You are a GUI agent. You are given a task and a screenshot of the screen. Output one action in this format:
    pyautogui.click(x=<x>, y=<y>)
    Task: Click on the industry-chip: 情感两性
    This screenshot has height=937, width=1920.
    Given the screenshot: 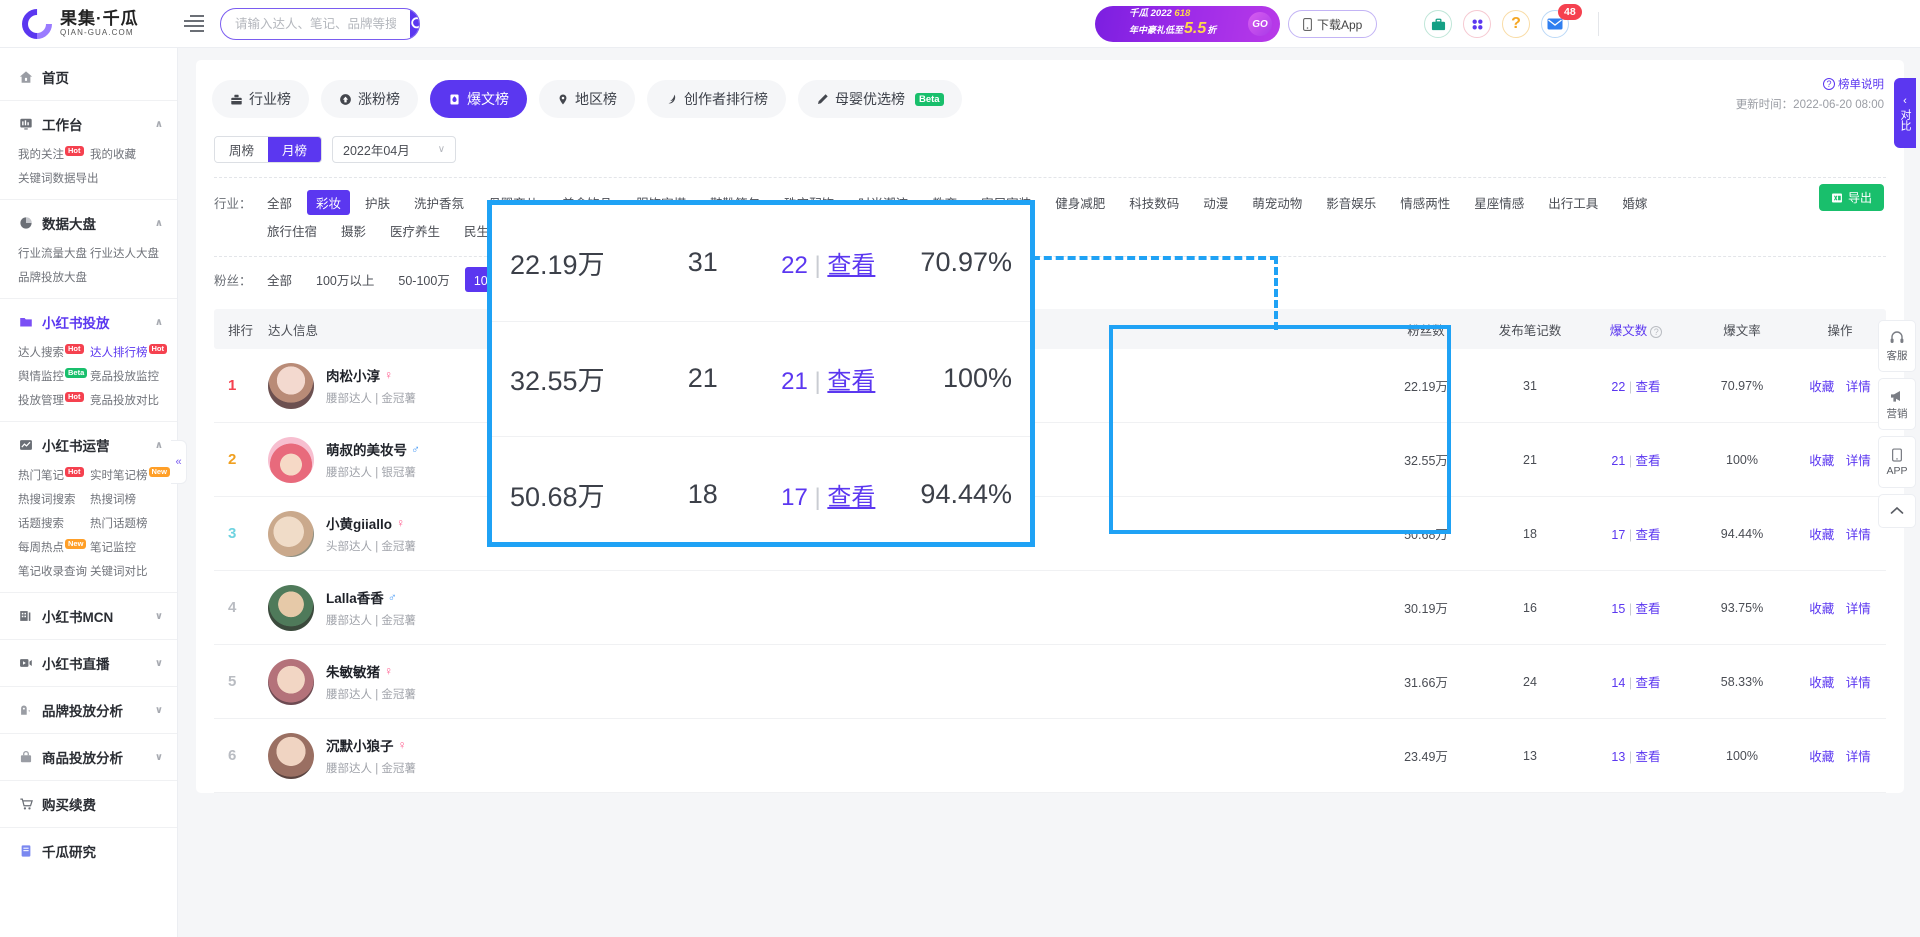 What is the action you would take?
    pyautogui.click(x=1425, y=202)
    